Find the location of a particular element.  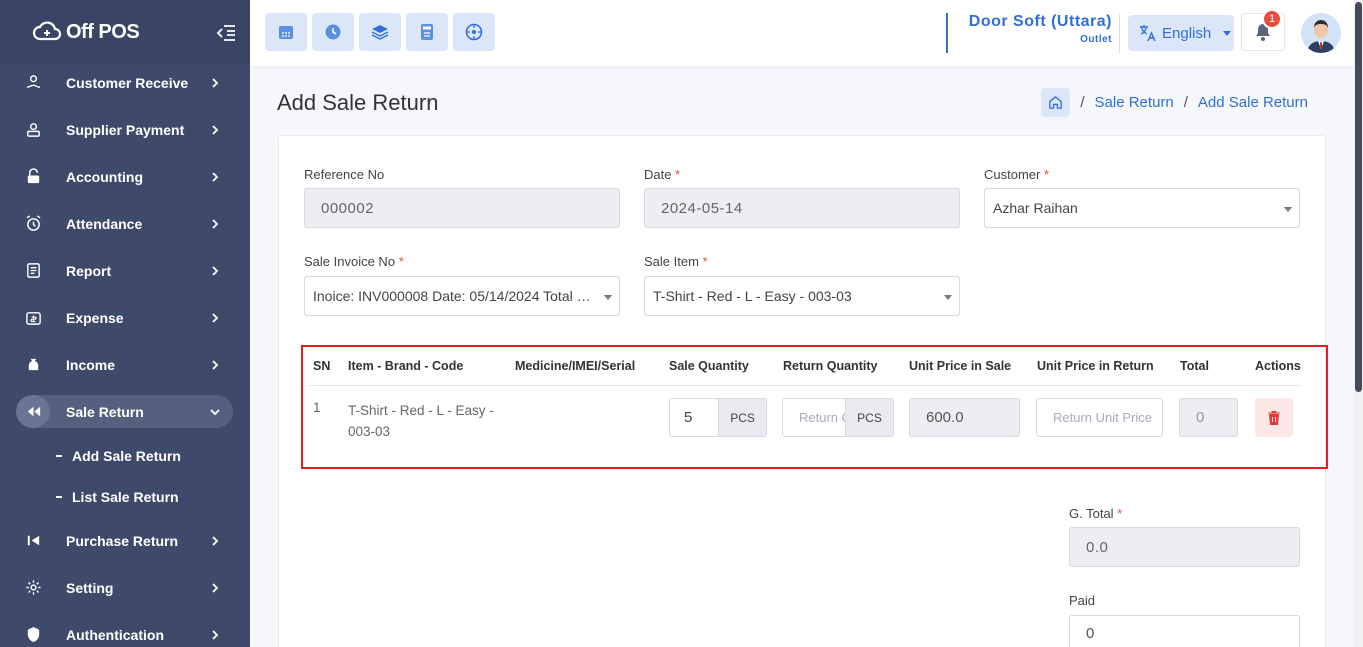

page-scrollbar is located at coordinates (1358, 323).